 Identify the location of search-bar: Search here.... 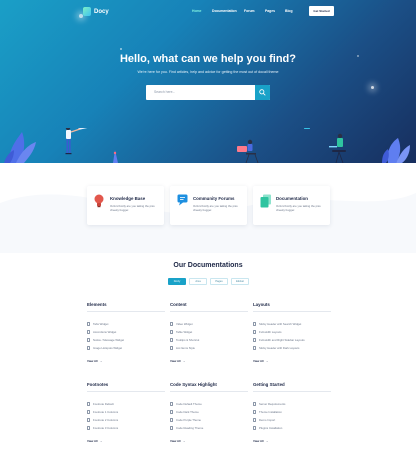
(208, 92).